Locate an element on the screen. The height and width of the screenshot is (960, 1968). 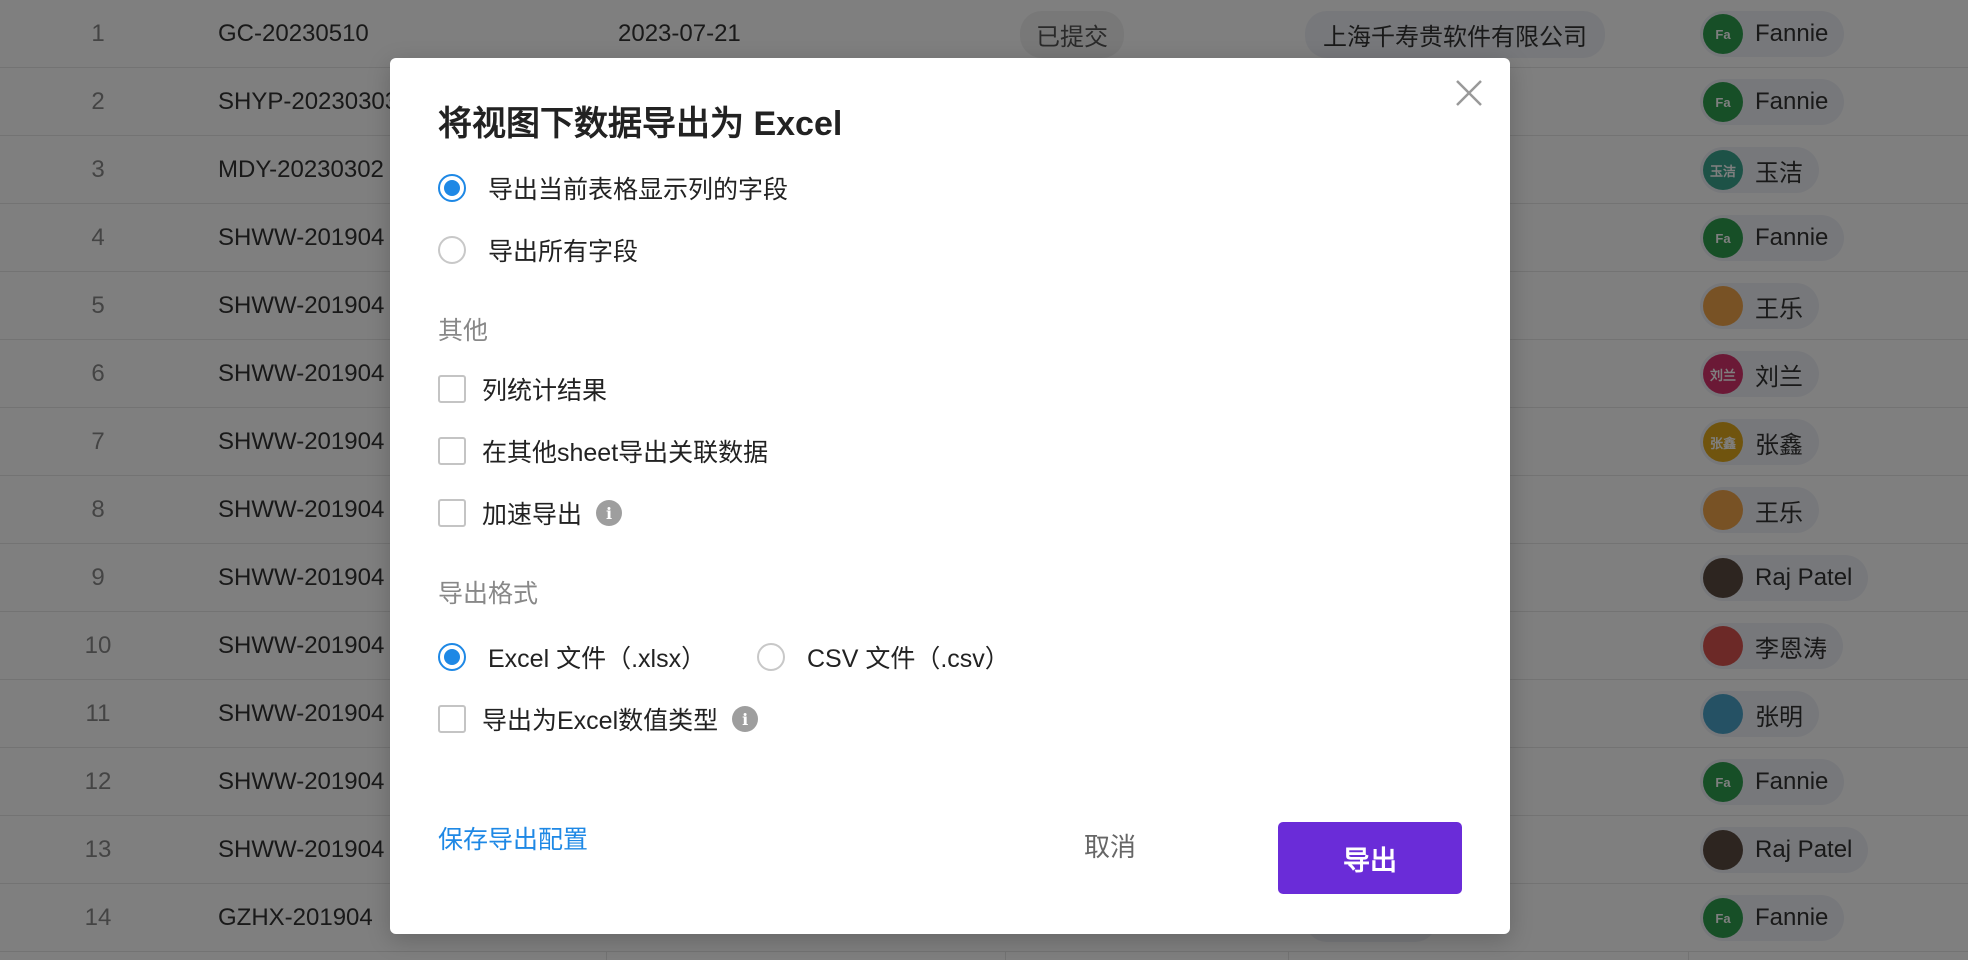
checkbox-label: 列统计结果 is located at coordinates (545, 391).